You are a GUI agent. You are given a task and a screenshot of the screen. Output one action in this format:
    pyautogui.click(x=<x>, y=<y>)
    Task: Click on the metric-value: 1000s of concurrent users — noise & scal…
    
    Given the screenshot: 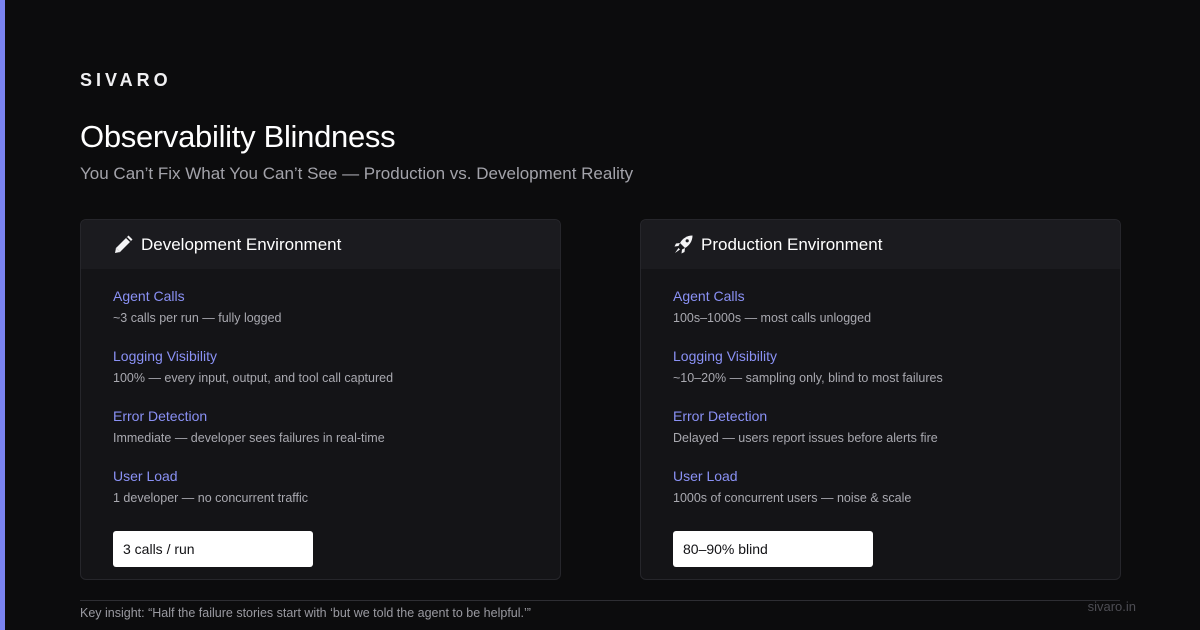 What is the action you would take?
    pyautogui.click(x=792, y=498)
    